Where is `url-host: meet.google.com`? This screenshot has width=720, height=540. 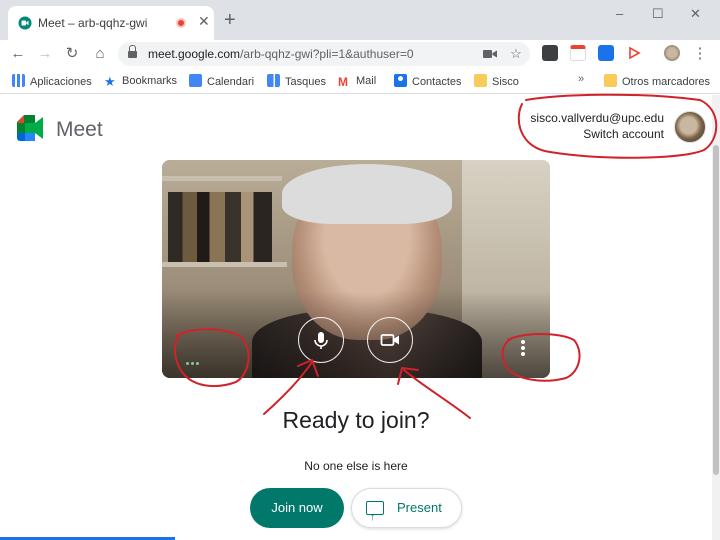 url-host: meet.google.com is located at coordinates (194, 54).